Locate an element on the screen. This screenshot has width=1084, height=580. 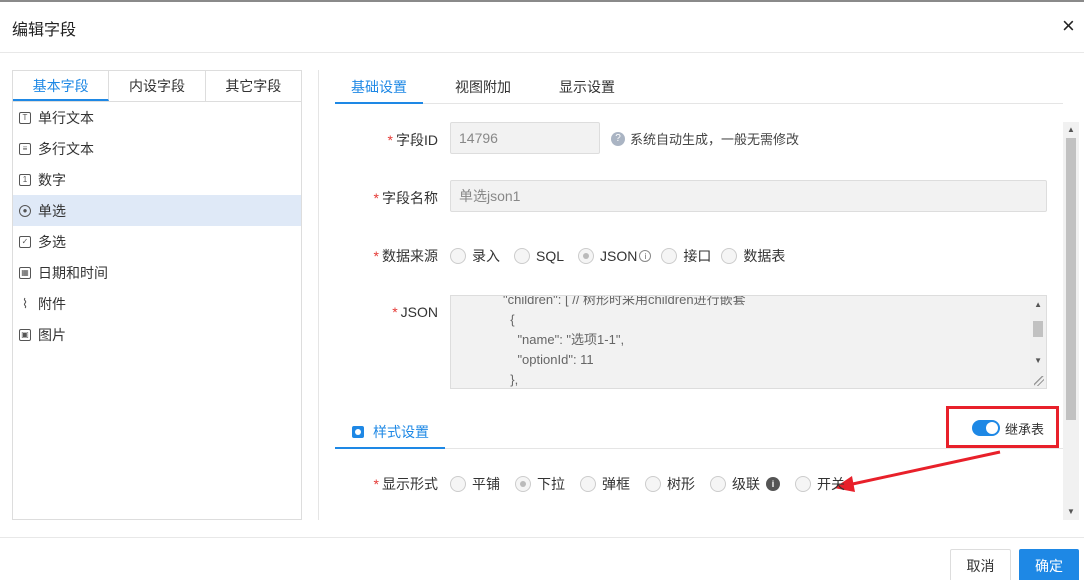
confirm-button: 确定 is located at coordinates (1049, 564).